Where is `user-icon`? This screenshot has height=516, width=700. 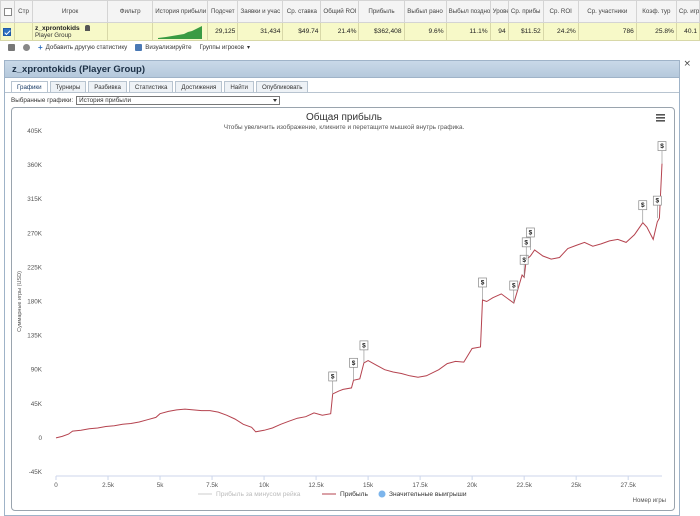
user-icon is located at coordinates (87, 27).